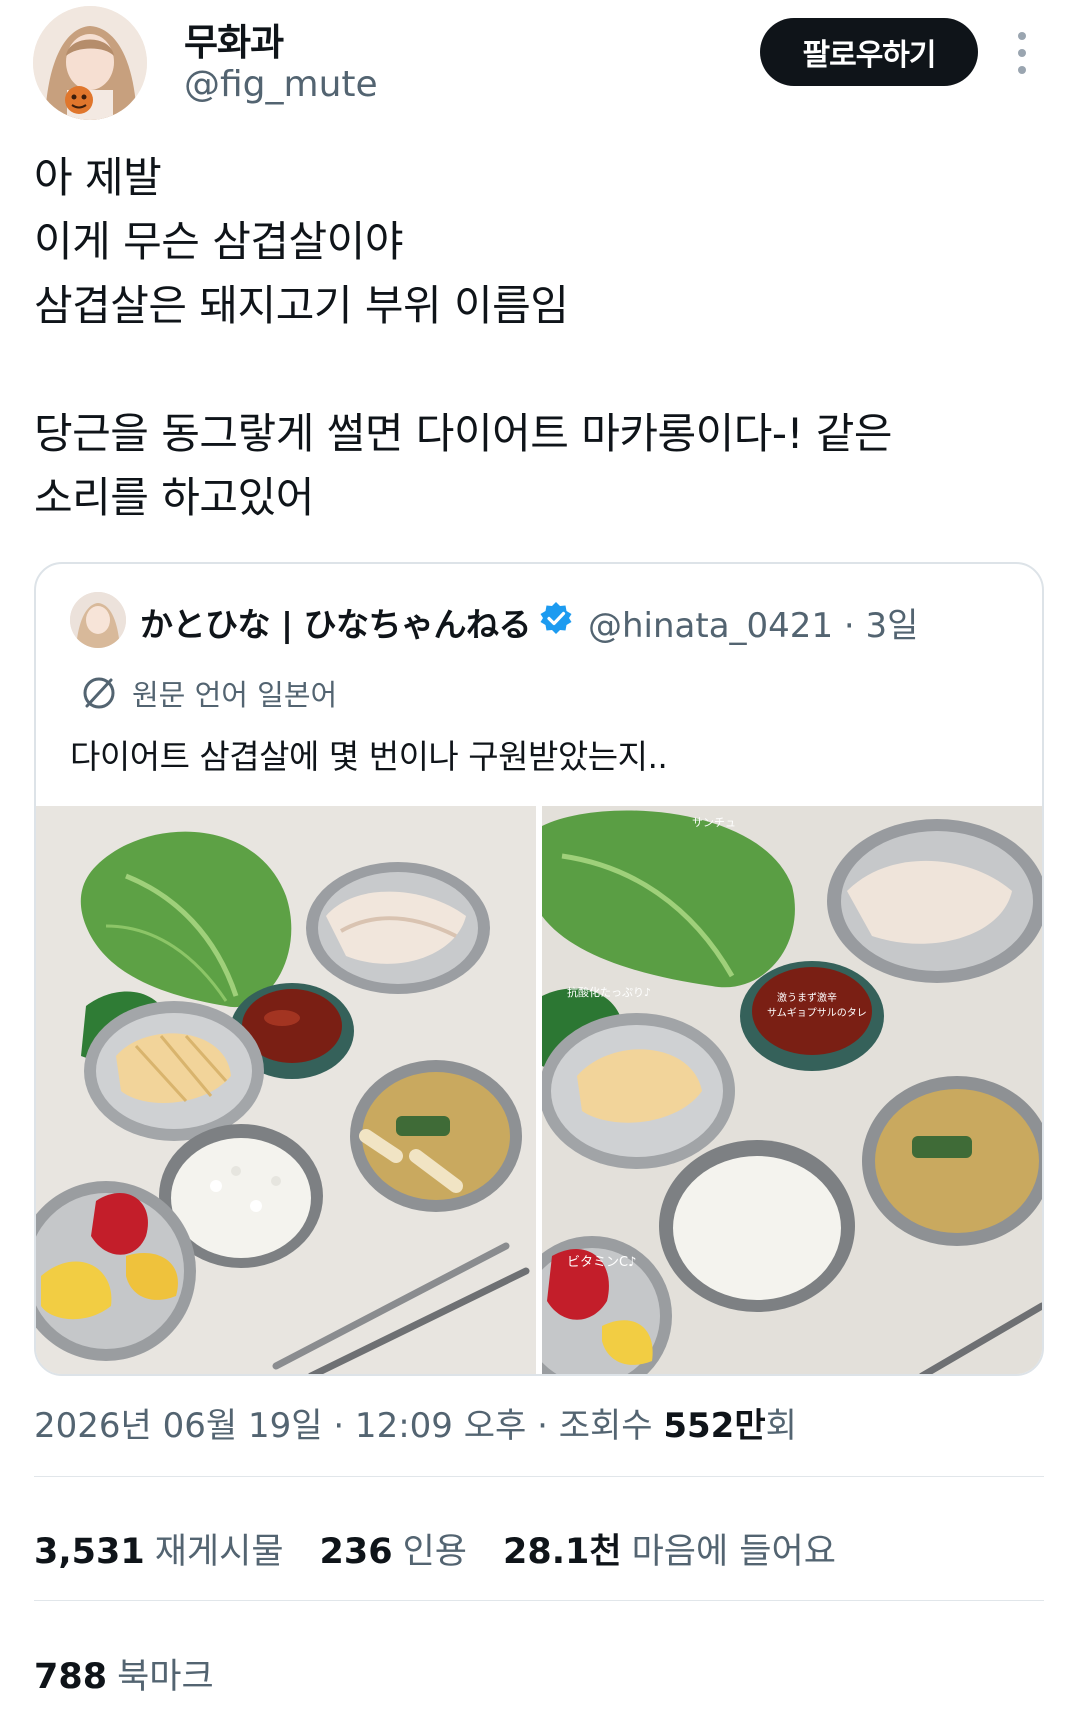  Describe the element at coordinates (714, 1426) in the screenshot. I see `view-count: 552만` at that location.